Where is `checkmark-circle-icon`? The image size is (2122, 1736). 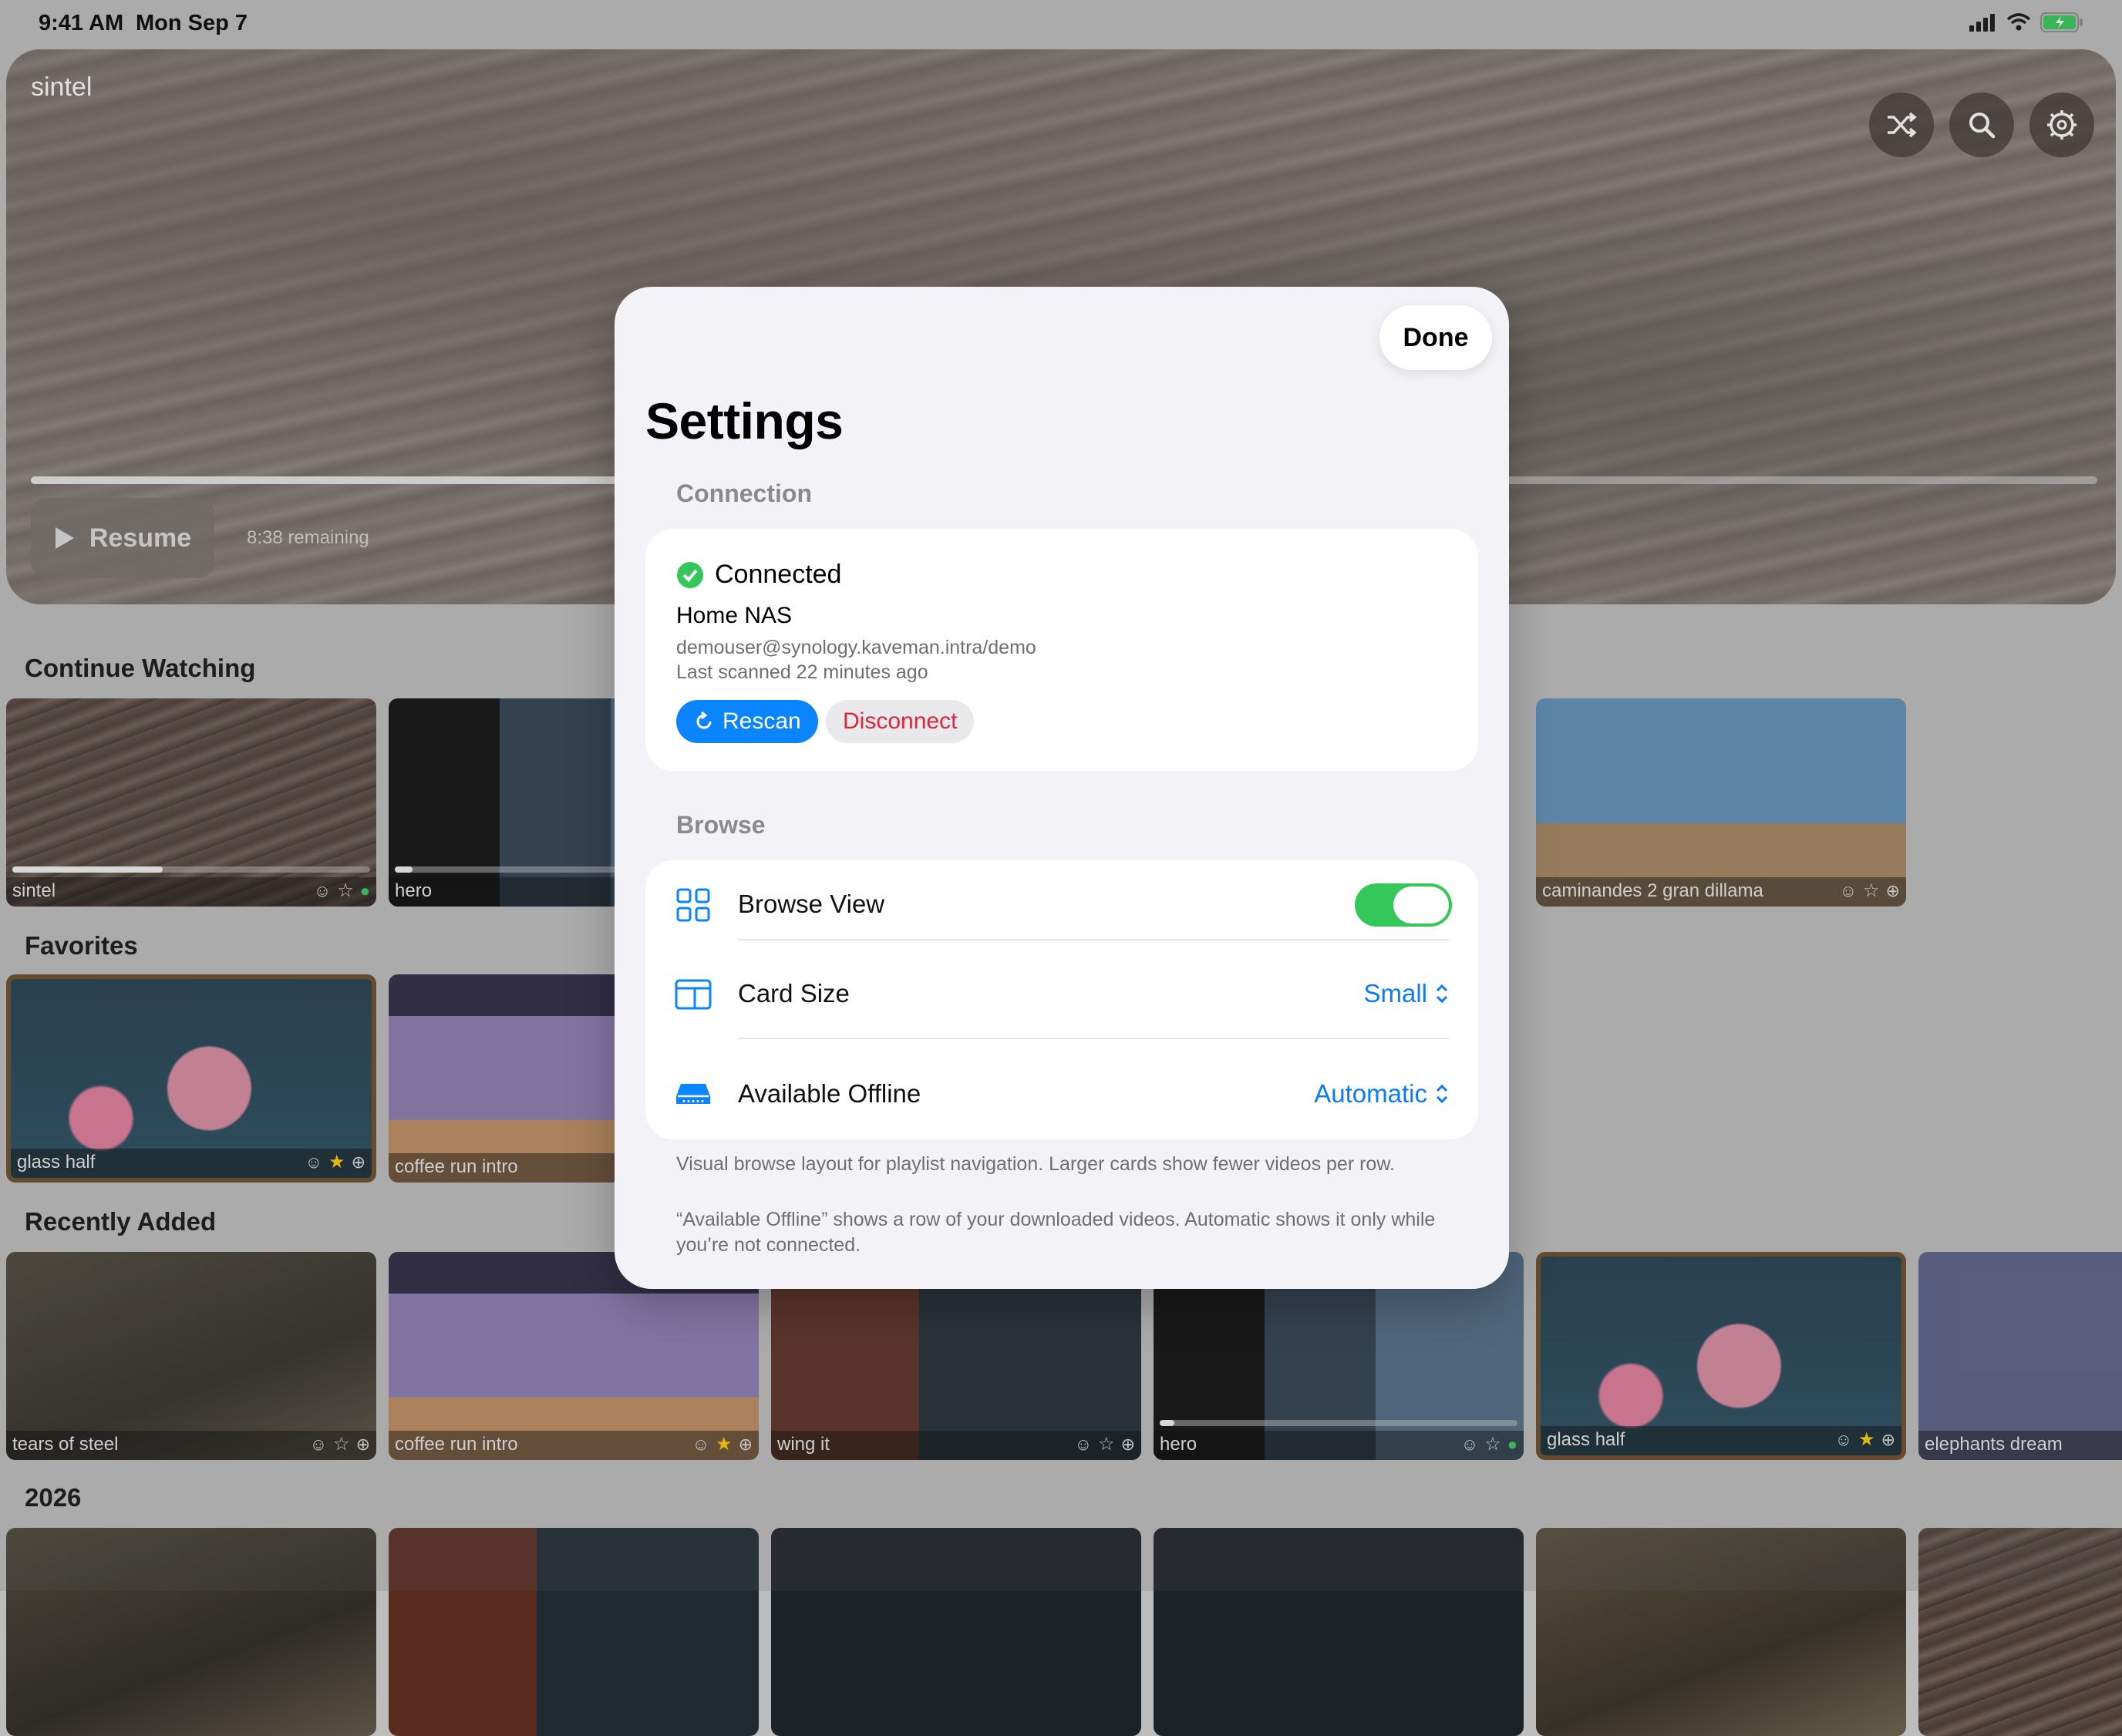
checkmark-circle-icon is located at coordinates (690, 574).